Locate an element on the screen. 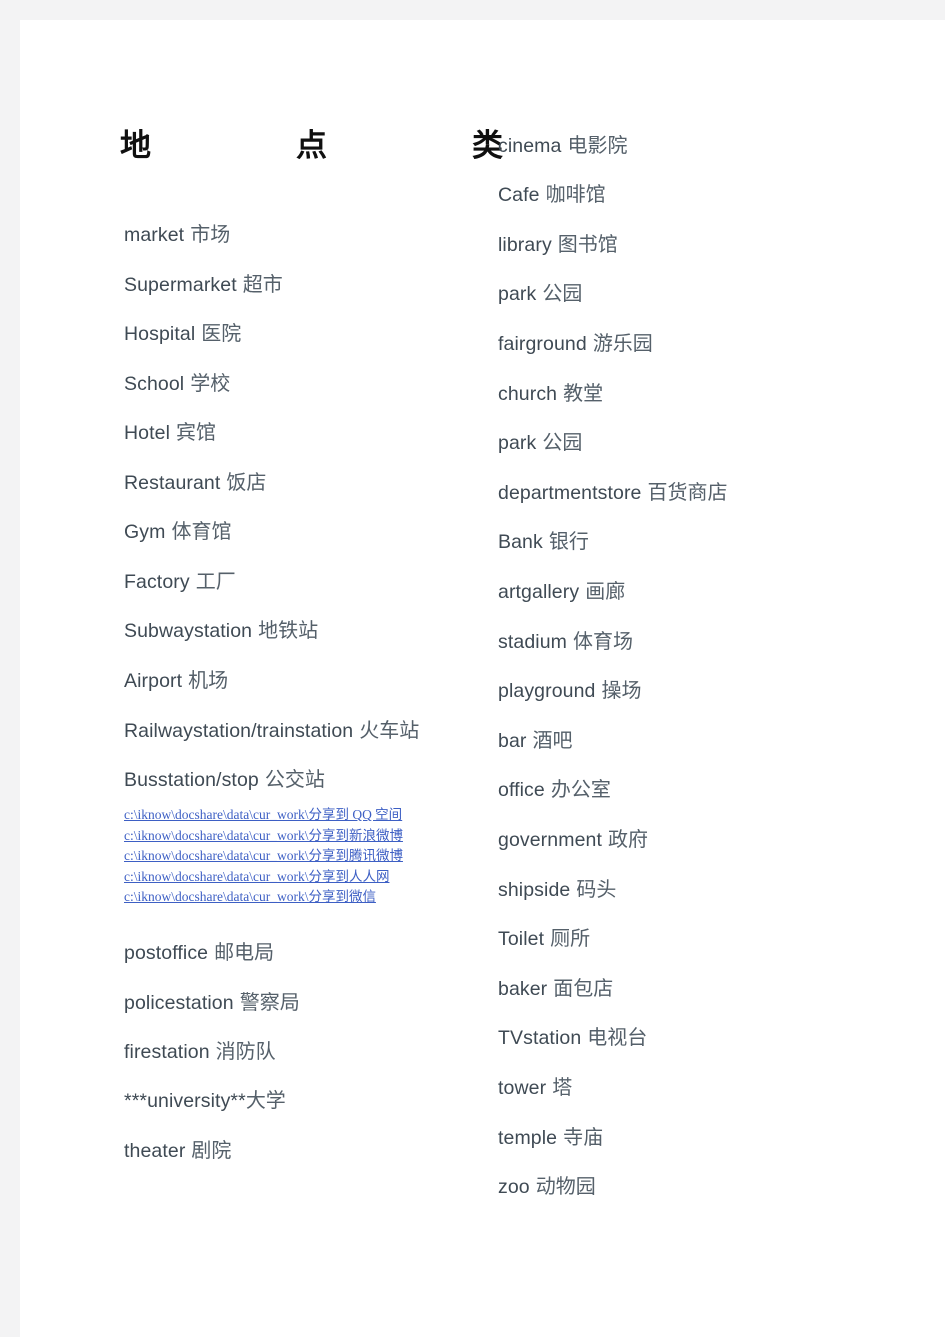  vocab-term-english: postoffice is located at coordinates (166, 953).